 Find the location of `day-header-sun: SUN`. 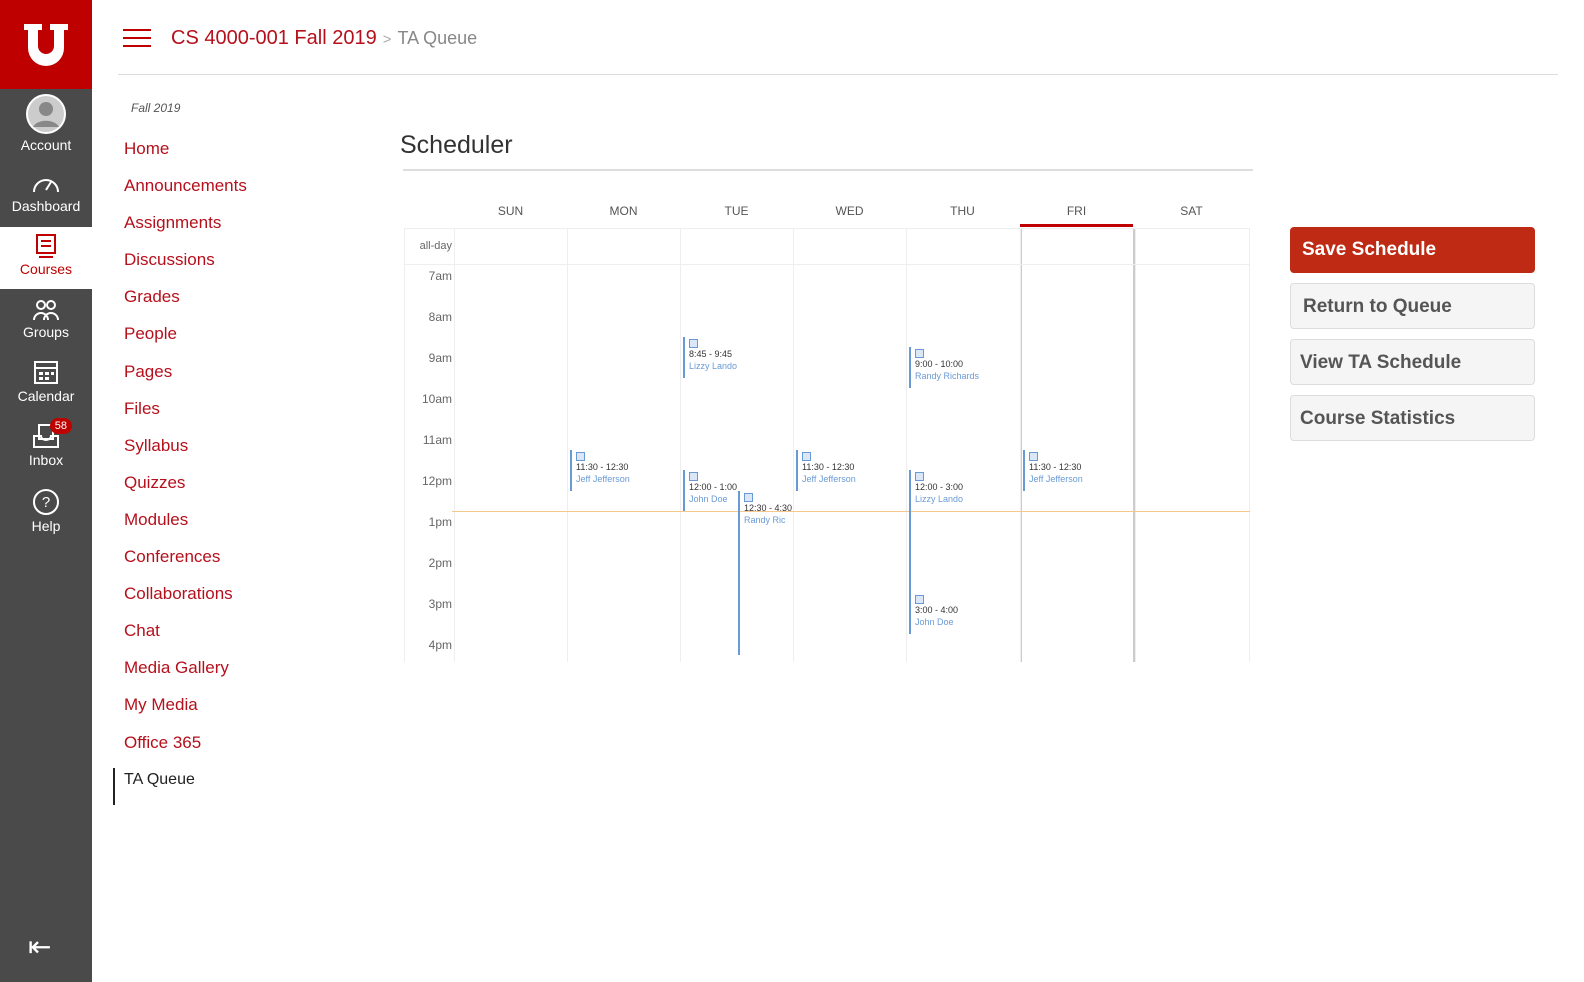

day-header-sun: SUN is located at coordinates (510, 211).